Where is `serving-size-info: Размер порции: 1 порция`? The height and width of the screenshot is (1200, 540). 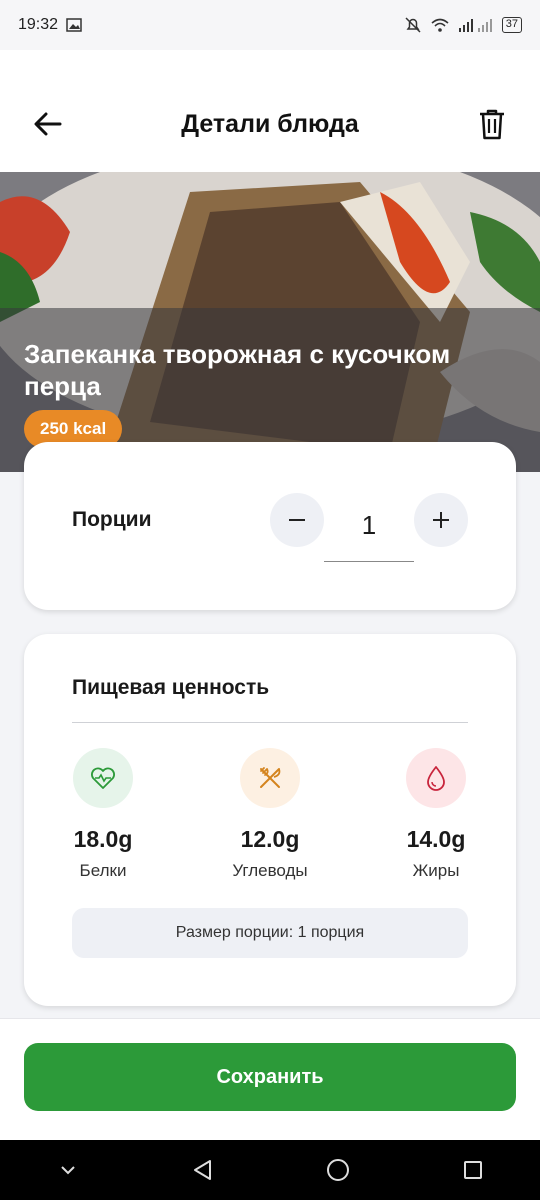
serving-size-info: Размер порции: 1 порция is located at coordinates (270, 933).